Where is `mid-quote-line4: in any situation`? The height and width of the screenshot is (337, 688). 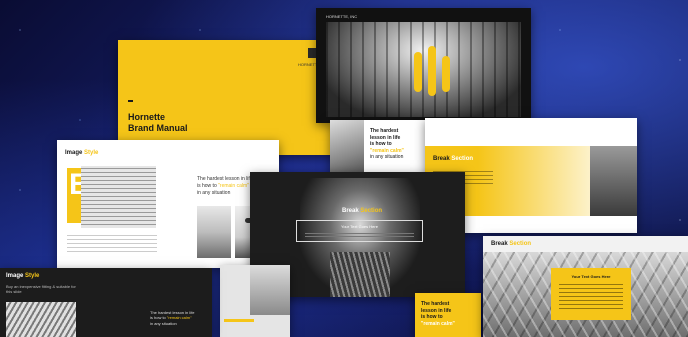 mid-quote-line4: in any situation is located at coordinates (387, 157).